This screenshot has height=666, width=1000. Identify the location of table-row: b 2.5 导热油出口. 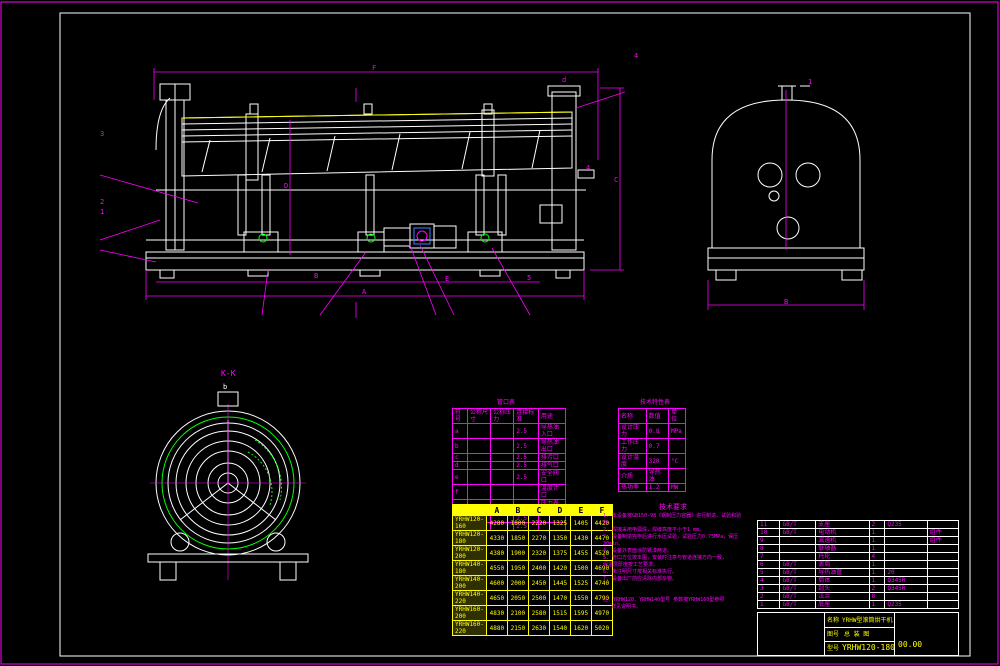
(509, 446).